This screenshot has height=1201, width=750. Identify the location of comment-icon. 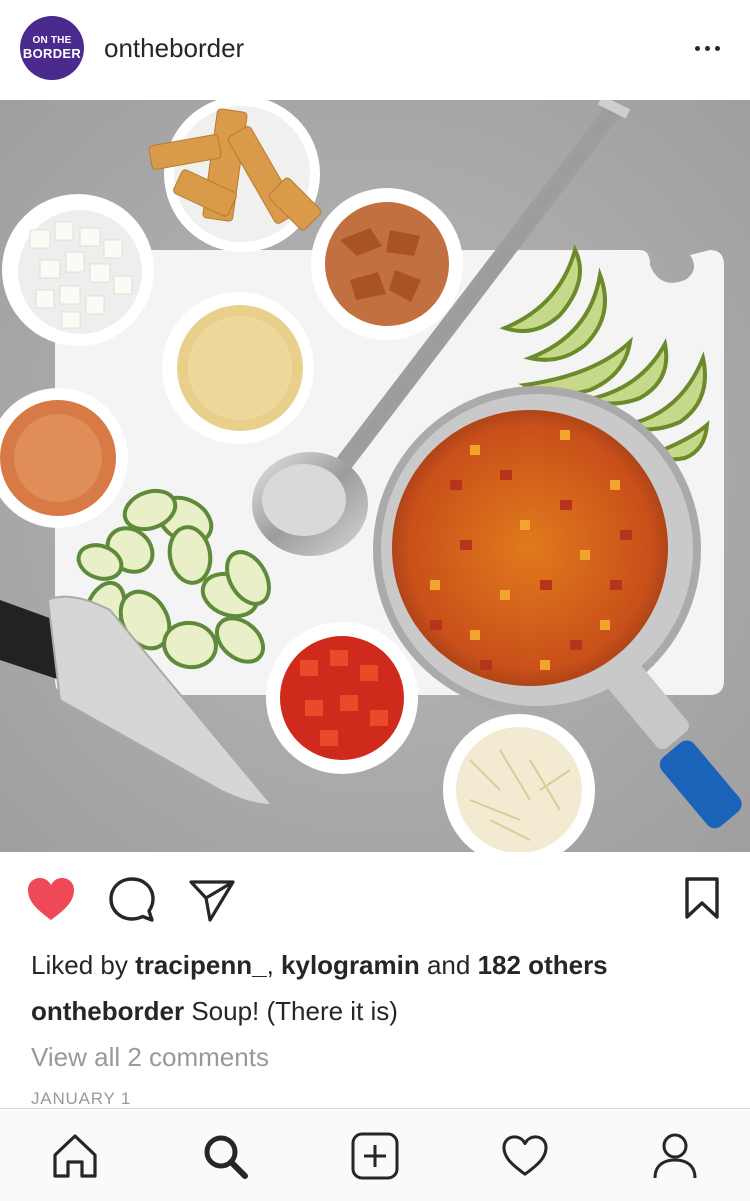
(132, 902).